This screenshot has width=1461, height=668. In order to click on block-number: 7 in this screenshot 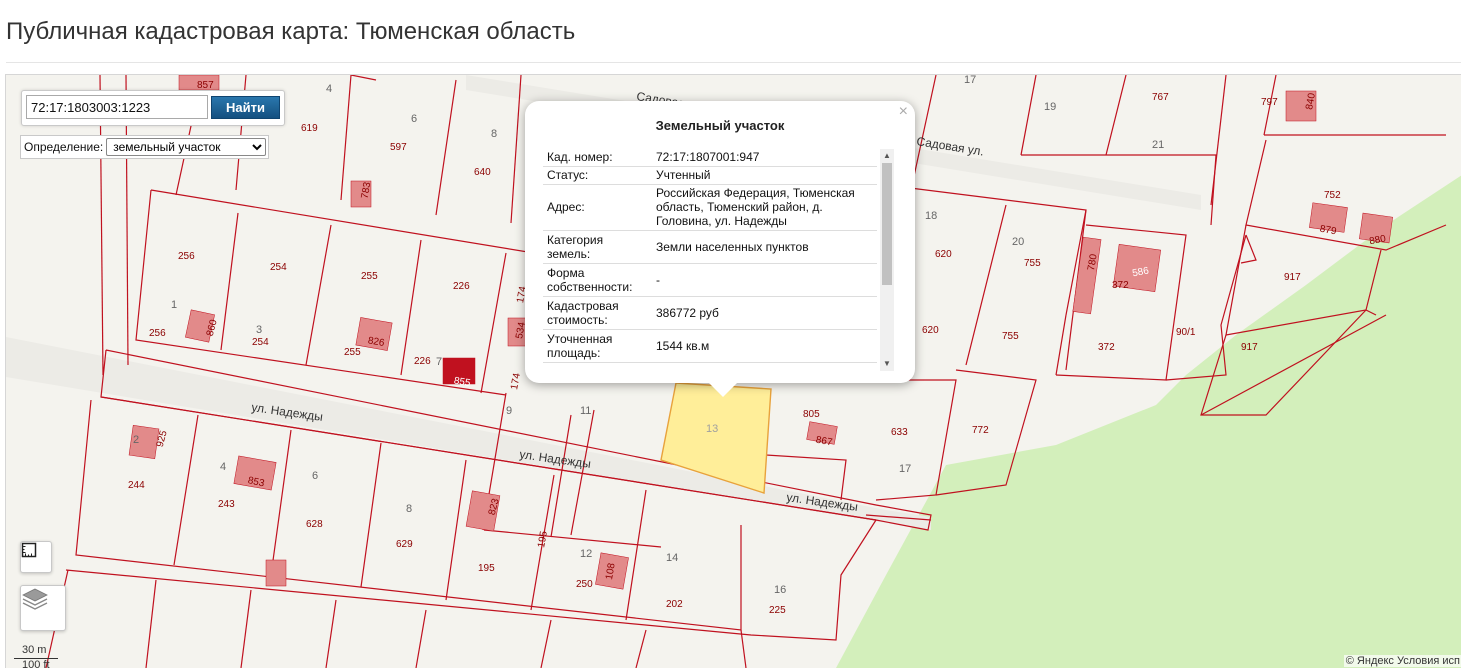, I will do `click(439, 362)`.